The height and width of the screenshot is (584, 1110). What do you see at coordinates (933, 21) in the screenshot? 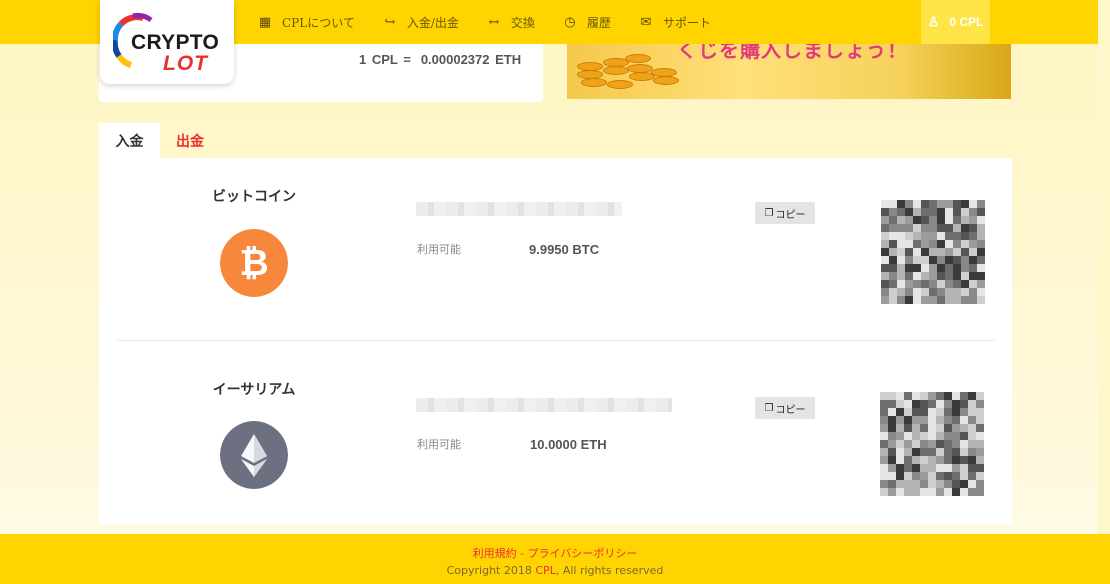
I see `user-icon: ♙` at bounding box center [933, 21].